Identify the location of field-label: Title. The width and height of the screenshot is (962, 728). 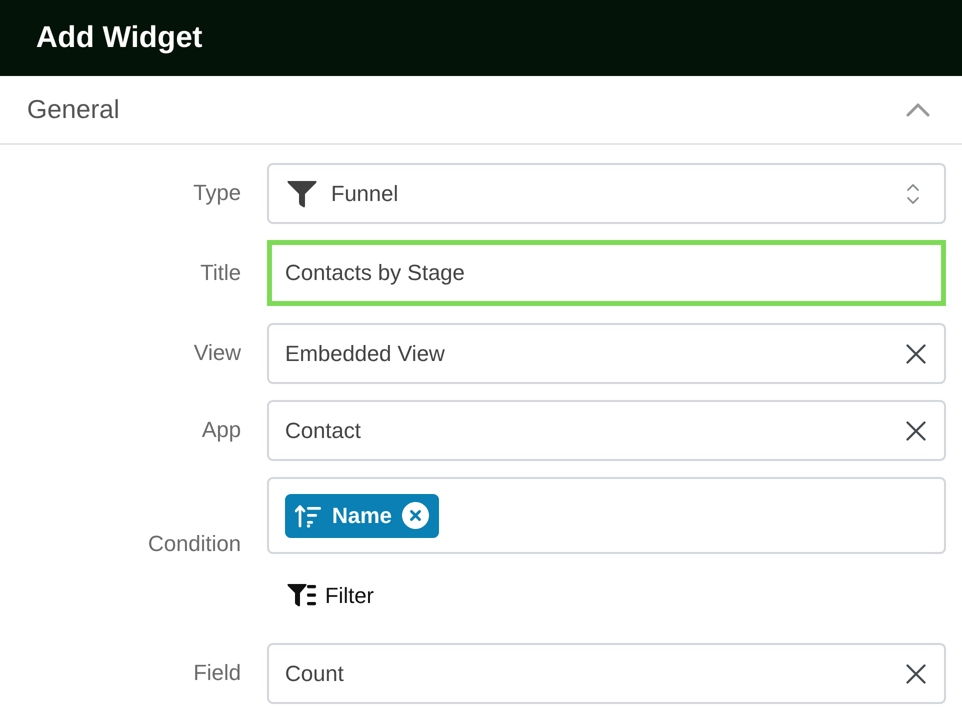
(220, 273).